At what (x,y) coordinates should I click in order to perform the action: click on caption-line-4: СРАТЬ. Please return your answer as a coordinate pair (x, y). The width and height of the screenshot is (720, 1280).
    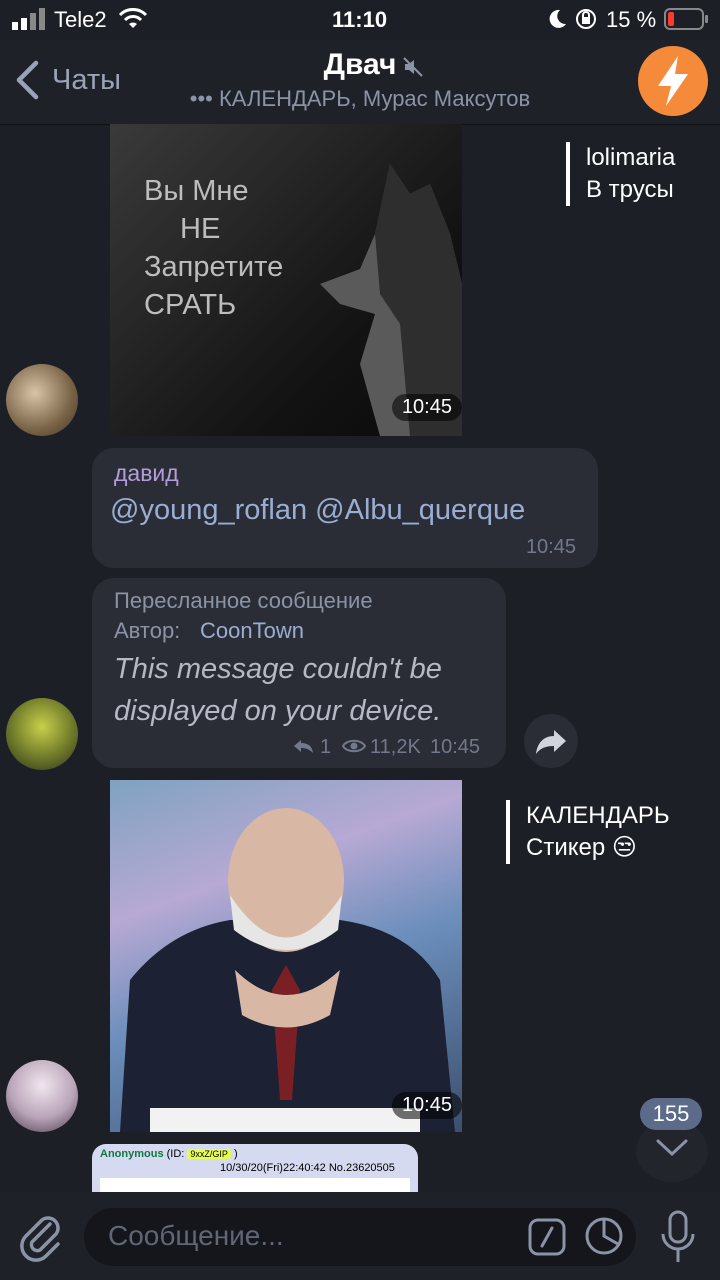
    Looking at the image, I should click on (190, 305).